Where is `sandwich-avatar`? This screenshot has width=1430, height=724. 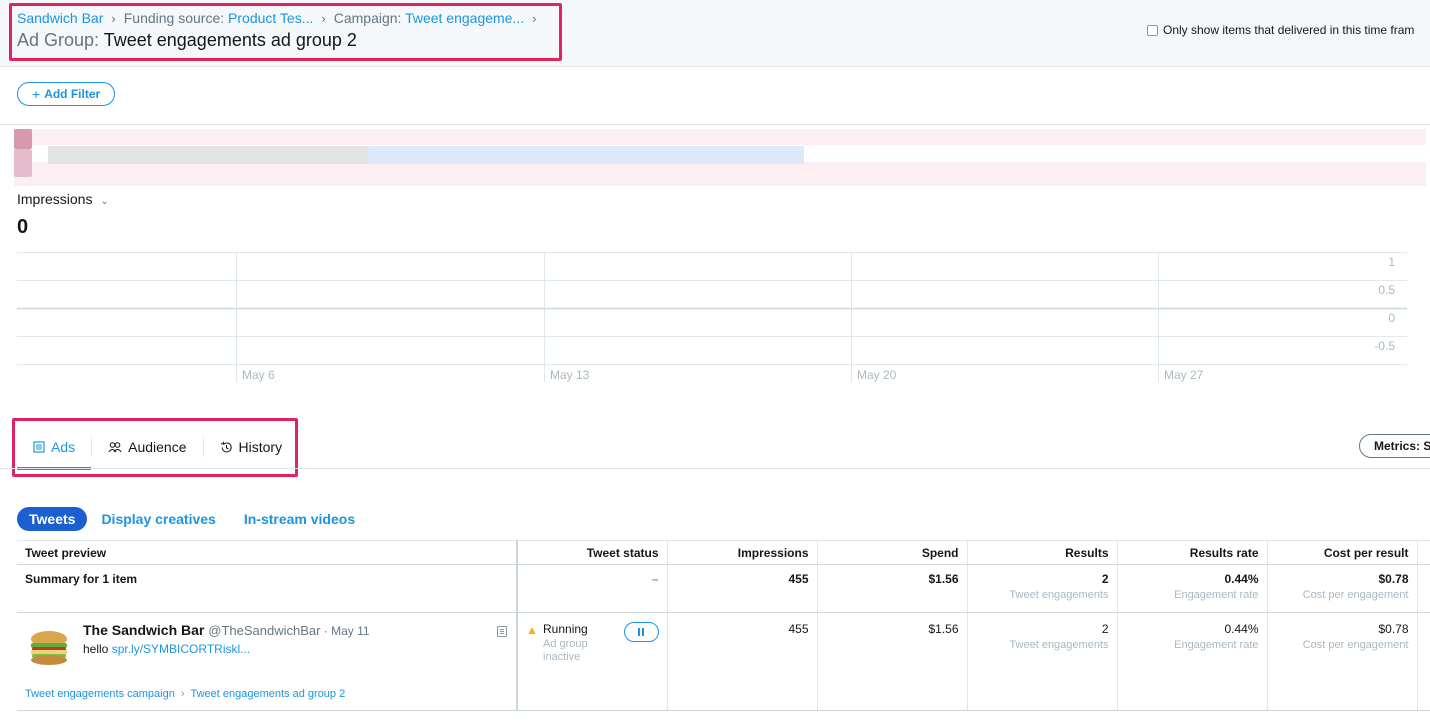 sandwich-avatar is located at coordinates (49, 648).